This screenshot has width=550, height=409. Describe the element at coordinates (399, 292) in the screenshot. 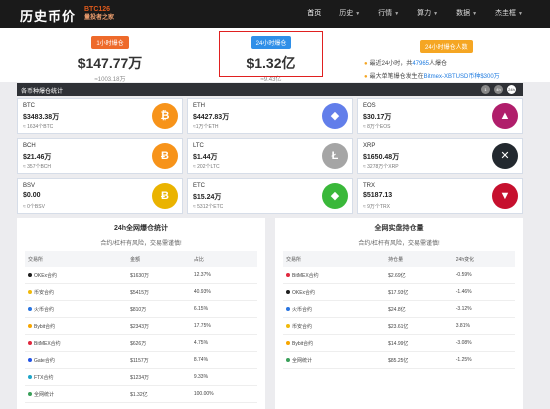

I see `table-row: OKEx合约 $17.93亿 -1.46%` at that location.